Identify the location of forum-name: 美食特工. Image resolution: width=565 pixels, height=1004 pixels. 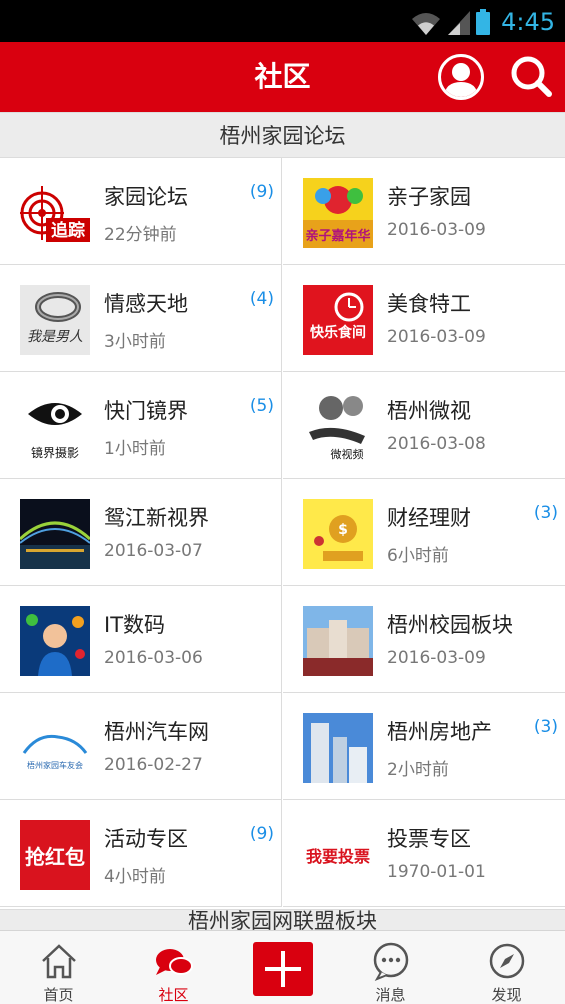
(429, 304).